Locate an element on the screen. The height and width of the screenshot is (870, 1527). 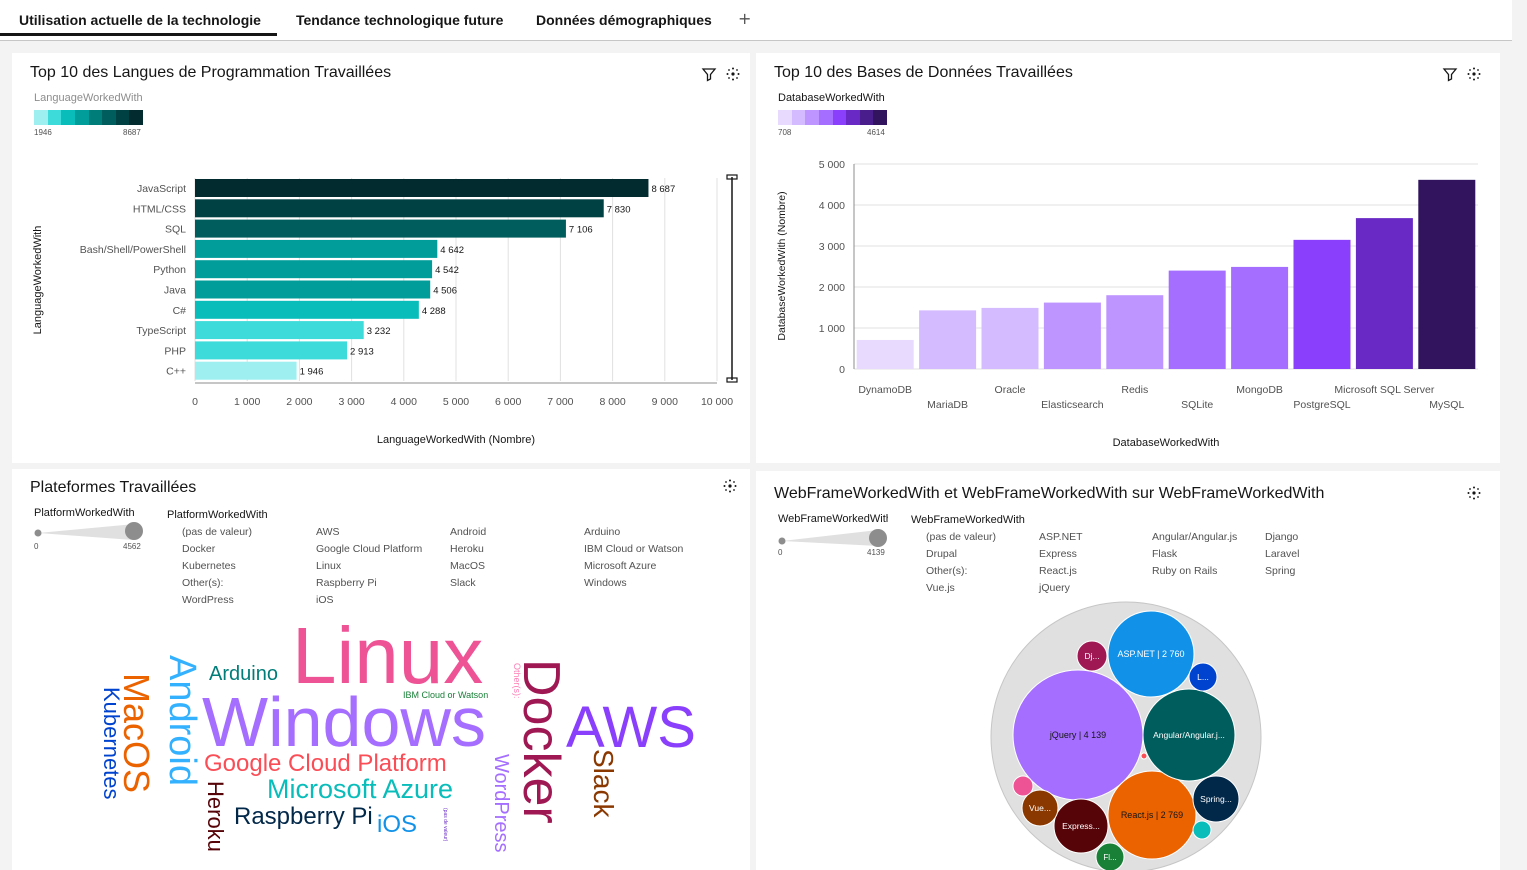
x-axis-title: LanguageWorkedWith (Nombre) is located at coordinates (456, 440).